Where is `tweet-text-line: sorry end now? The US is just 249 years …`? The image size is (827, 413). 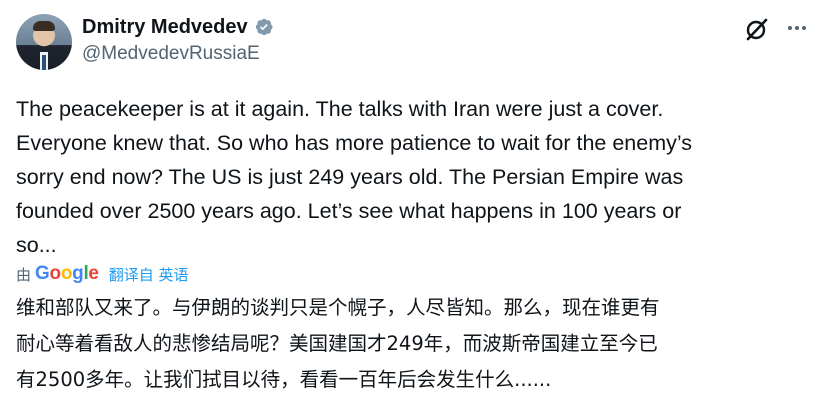
tweet-text-line: sorry end now? The US is just 249 years … is located at coordinates (350, 177).